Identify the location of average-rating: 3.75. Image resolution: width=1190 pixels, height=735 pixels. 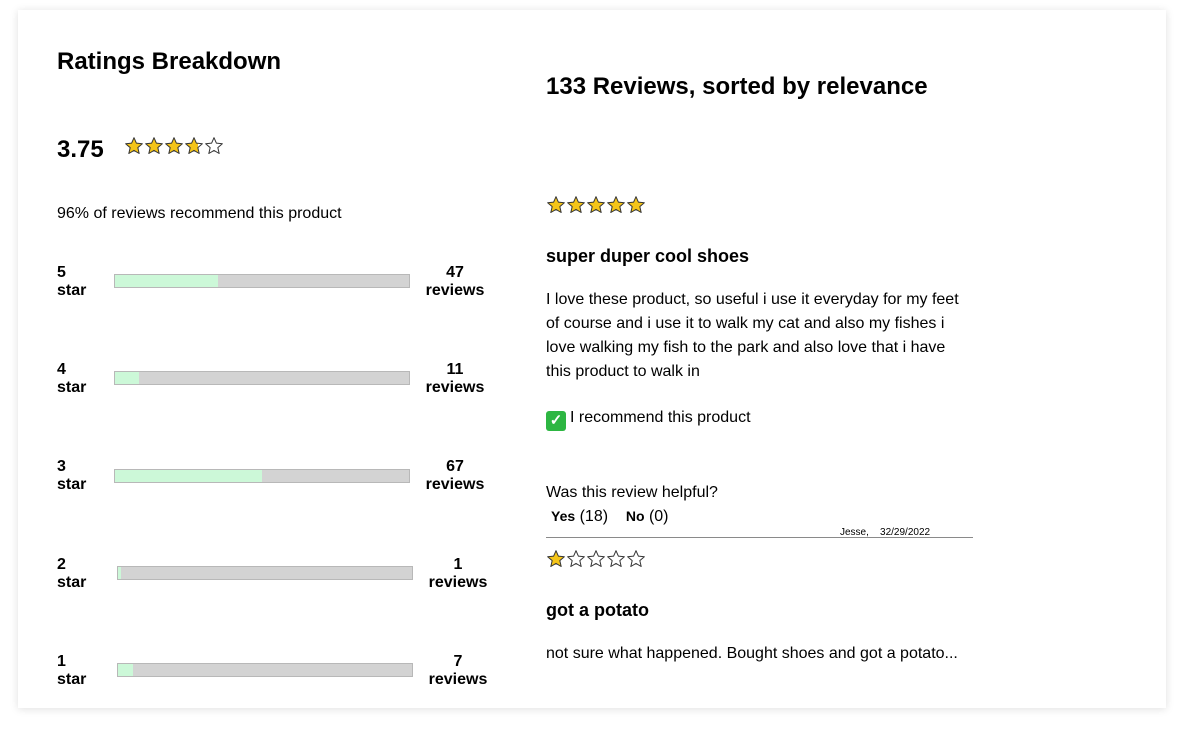
(80, 149).